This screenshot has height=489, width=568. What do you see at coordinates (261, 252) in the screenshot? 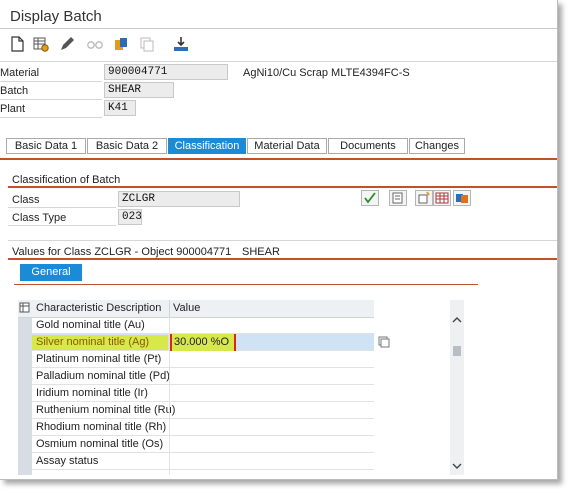
I see `values-batch: SHEAR` at bounding box center [261, 252].